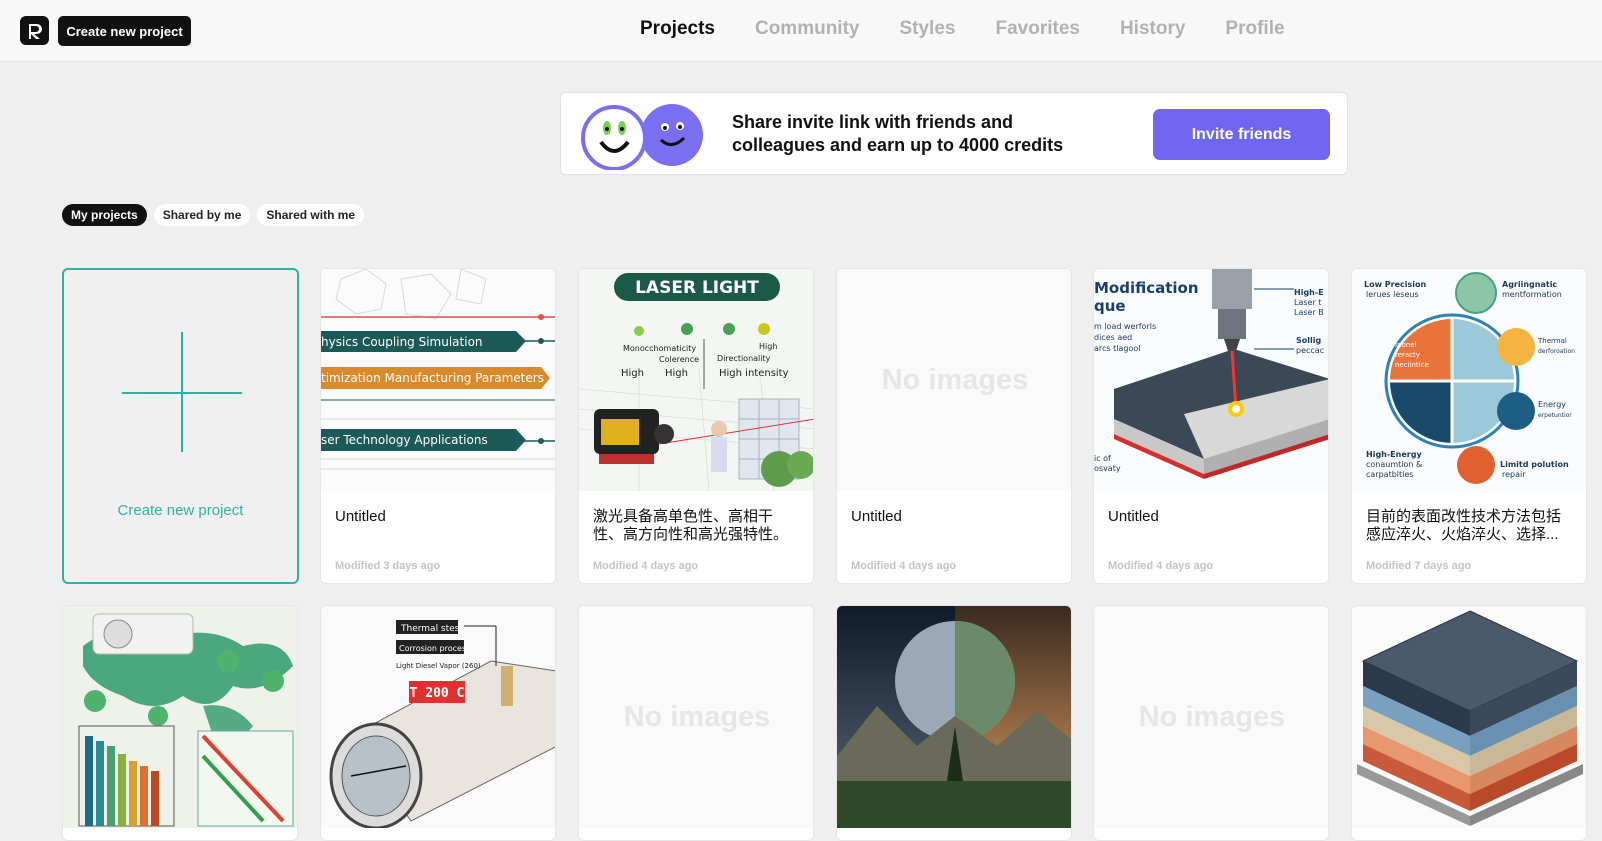  Describe the element at coordinates (1419, 566) in the screenshot. I see `project-modified: Modified 7 days ago` at that location.